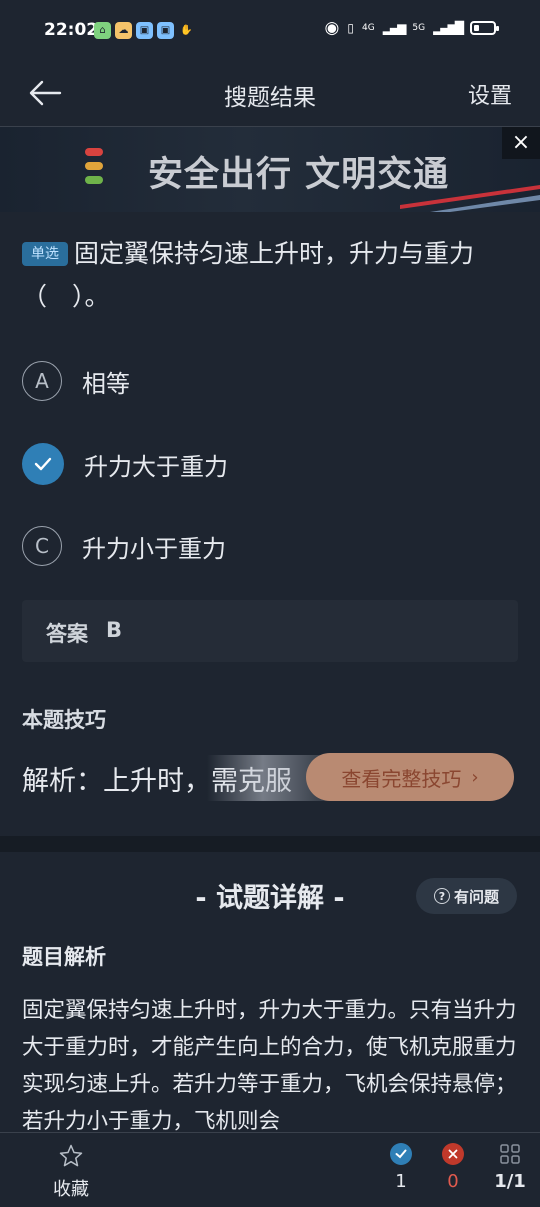 Image resolution: width=540 pixels, height=1207 pixels. What do you see at coordinates (368, 28) in the screenshot?
I see `signal-4g: 4G` at bounding box center [368, 28].